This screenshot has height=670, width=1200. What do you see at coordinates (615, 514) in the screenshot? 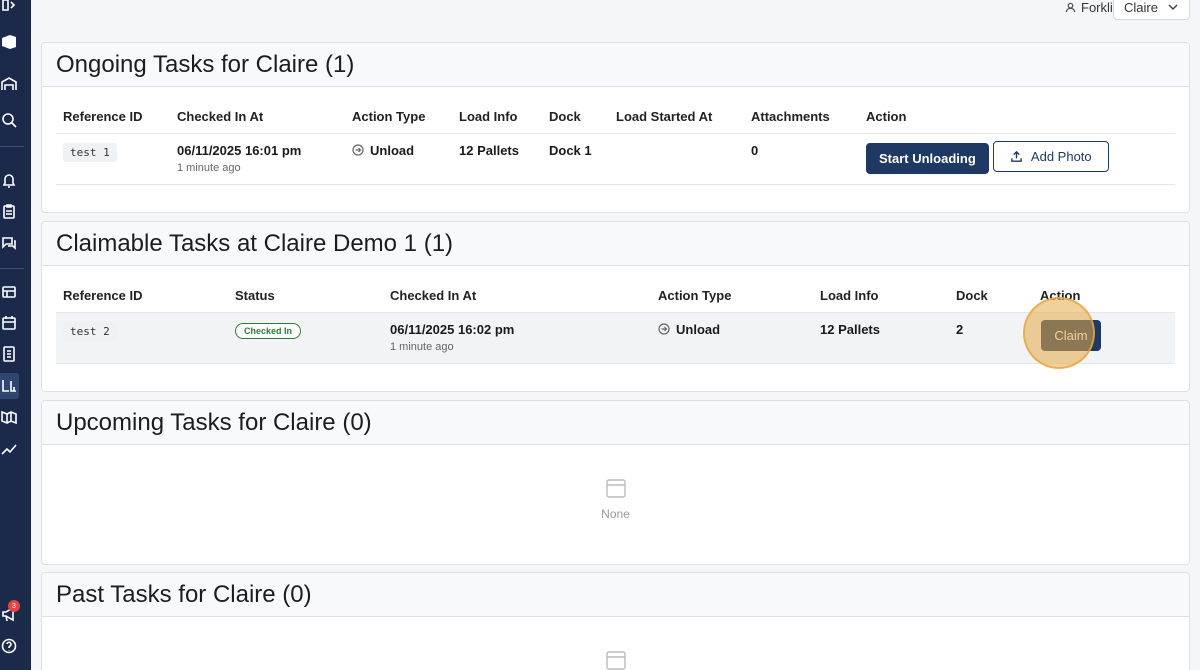
I see `empty-text: None` at bounding box center [615, 514].